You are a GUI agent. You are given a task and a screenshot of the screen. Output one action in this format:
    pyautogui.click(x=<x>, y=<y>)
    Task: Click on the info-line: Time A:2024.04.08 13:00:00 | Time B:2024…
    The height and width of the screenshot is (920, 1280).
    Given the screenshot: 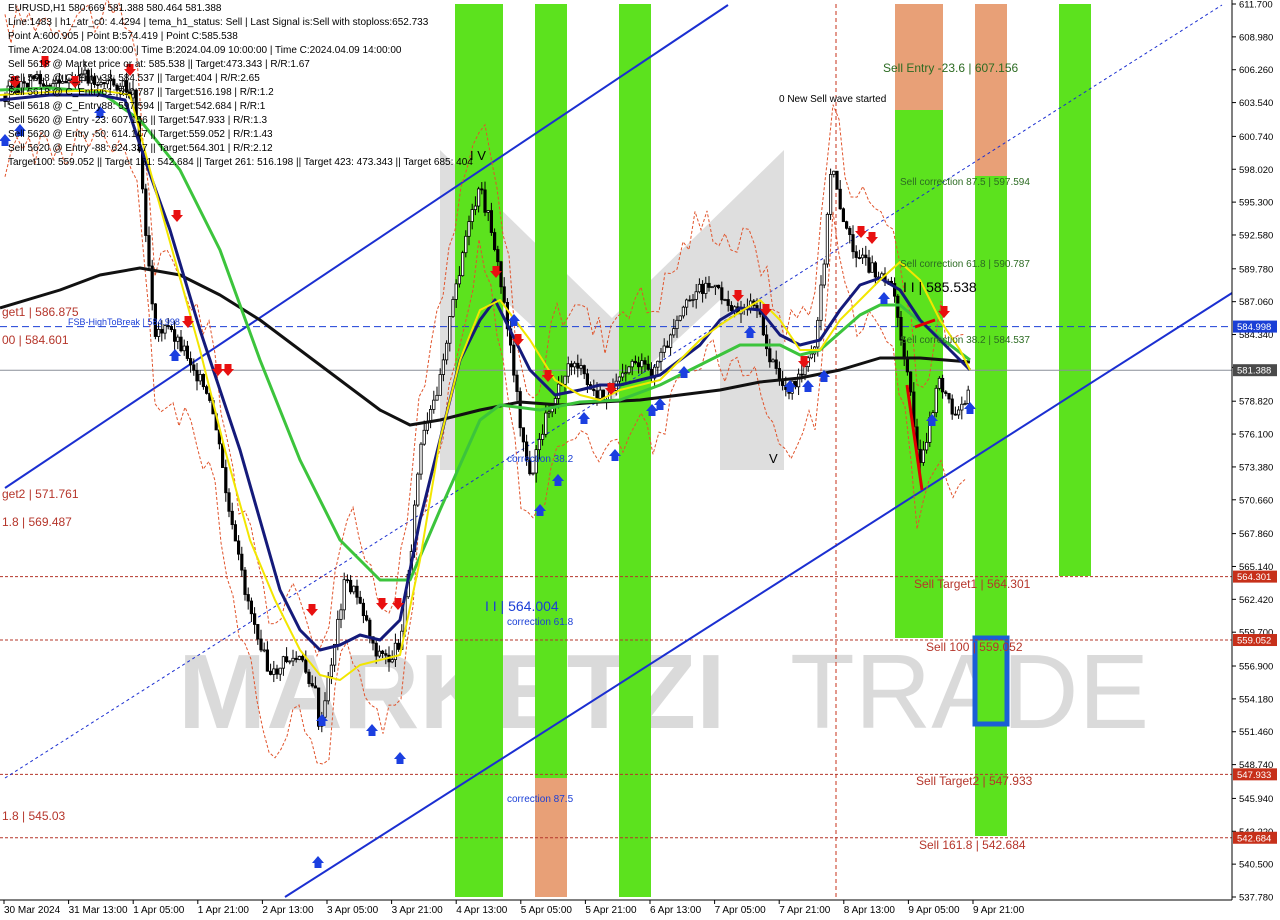 What is the action you would take?
    pyautogui.click(x=205, y=50)
    